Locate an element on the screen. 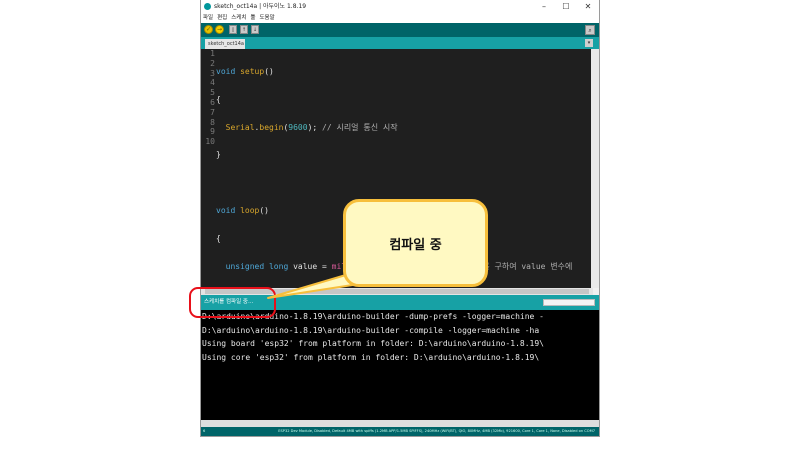 This screenshot has width=800, height=450. menu-edit: 편집 is located at coordinates (222, 18).